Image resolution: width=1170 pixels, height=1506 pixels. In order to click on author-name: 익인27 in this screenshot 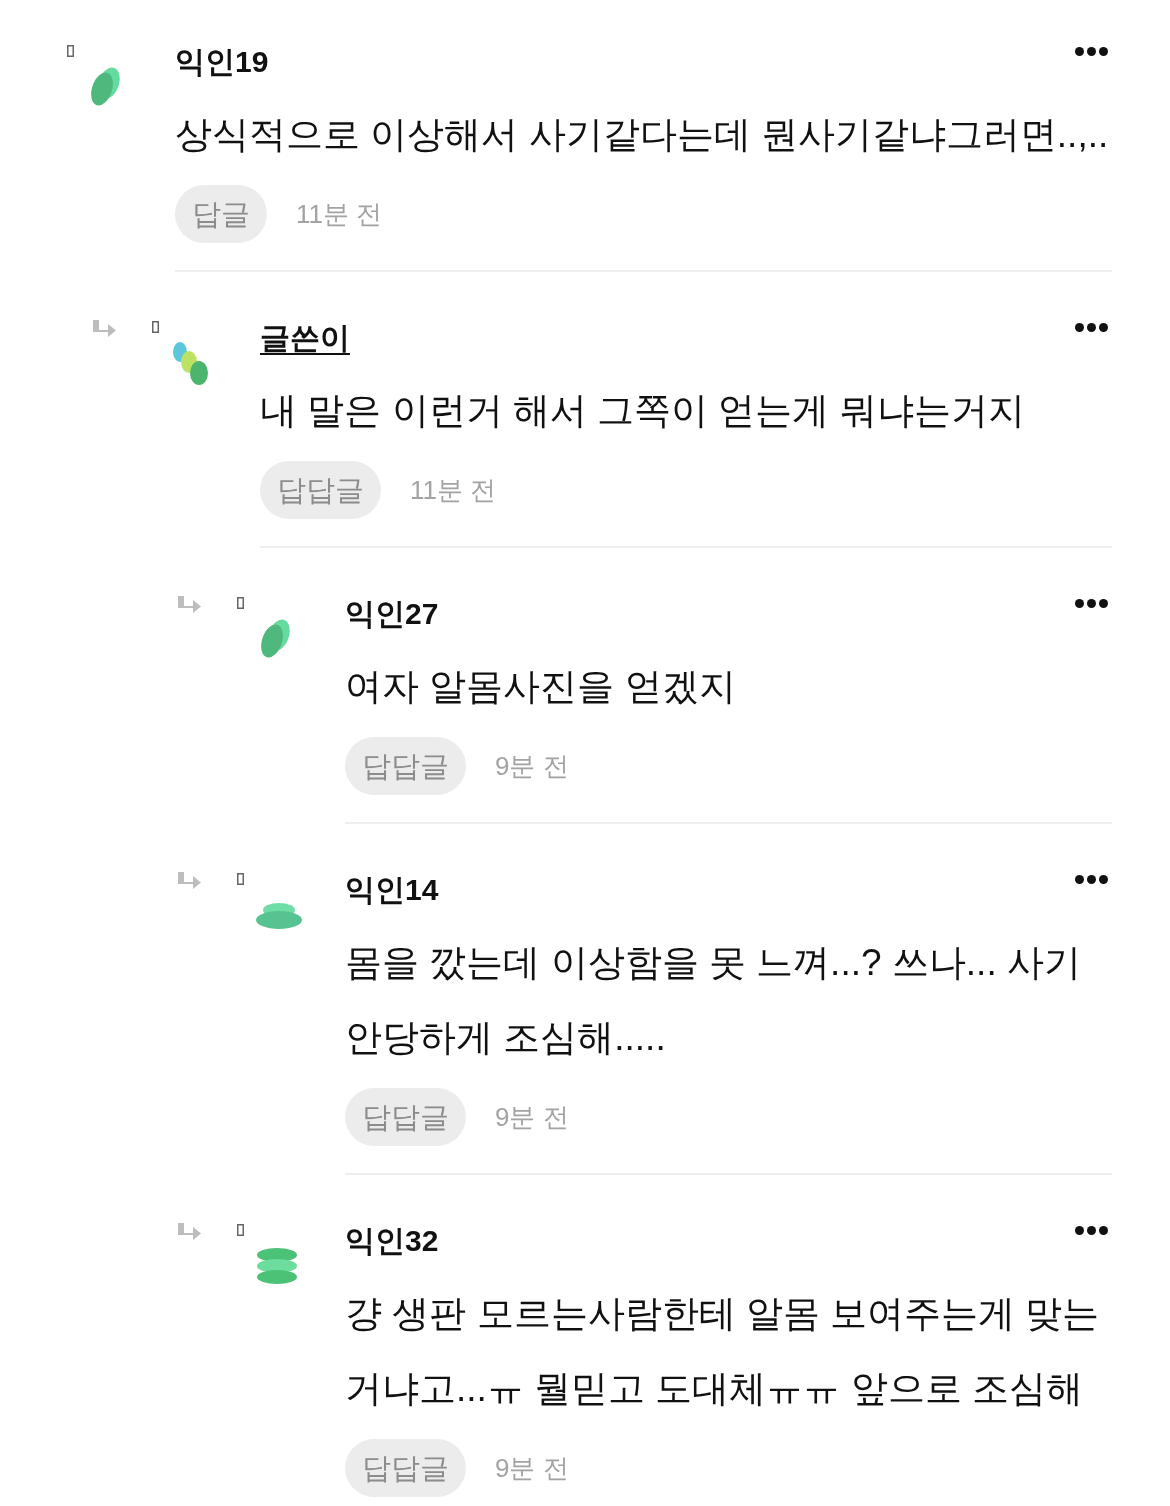, I will do `click(392, 614)`.